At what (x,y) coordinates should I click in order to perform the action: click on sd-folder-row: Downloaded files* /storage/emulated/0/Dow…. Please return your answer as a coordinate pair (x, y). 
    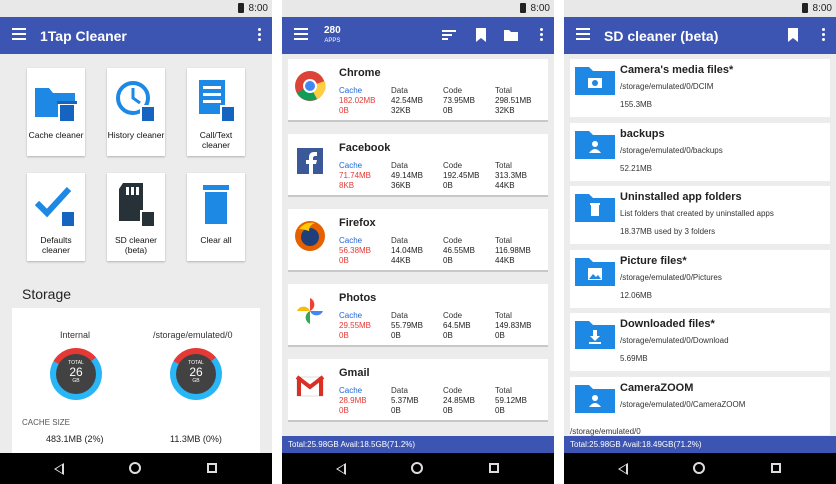
    Looking at the image, I should click on (700, 342).